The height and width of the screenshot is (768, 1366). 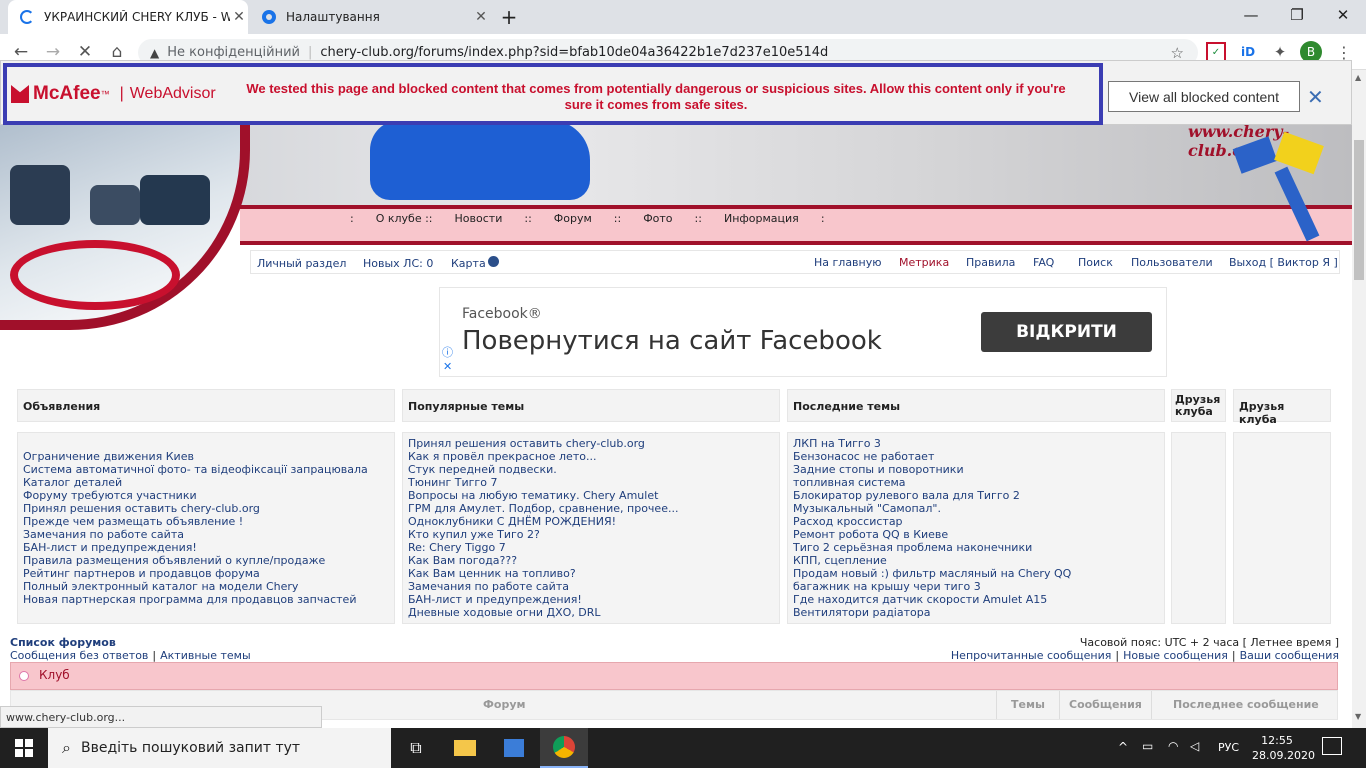 I want to click on mcafee-close-icon: ✕, so click(x=1315, y=97).